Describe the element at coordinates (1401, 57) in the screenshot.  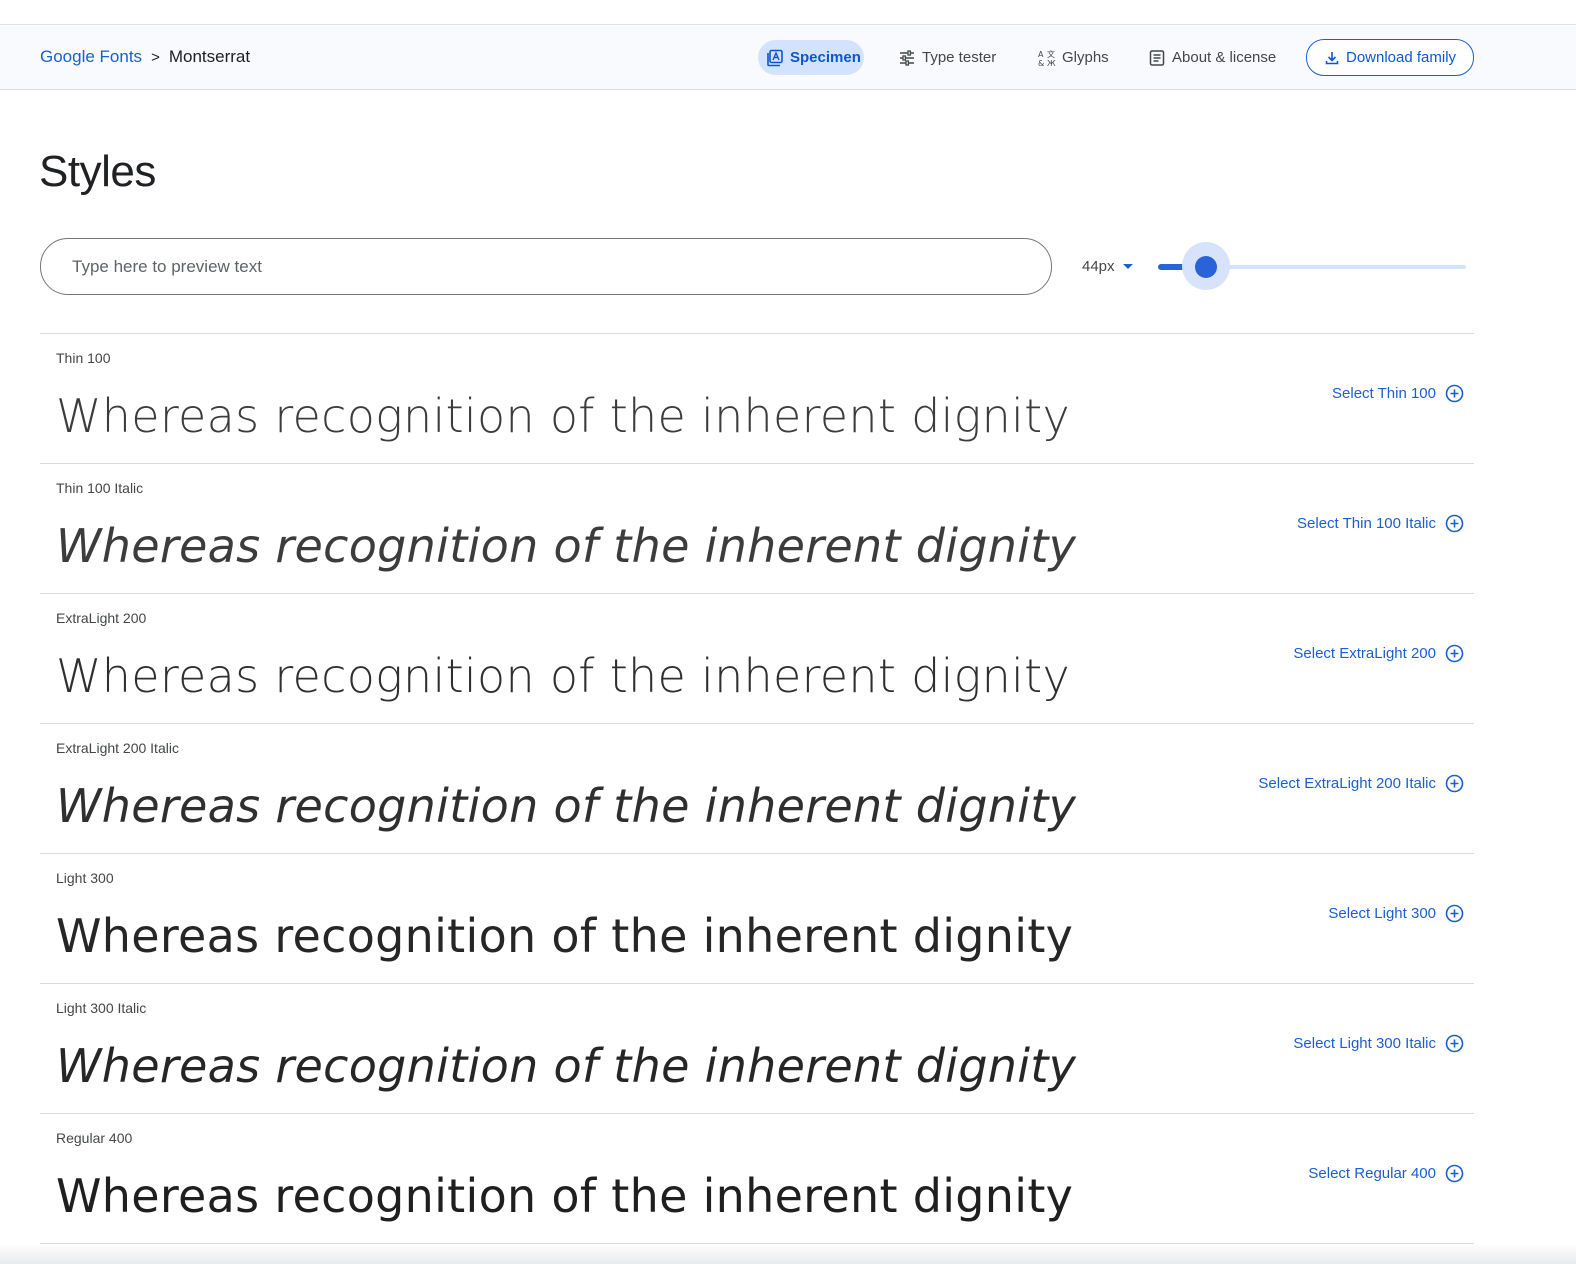
I see `download-family-label: Download family` at that location.